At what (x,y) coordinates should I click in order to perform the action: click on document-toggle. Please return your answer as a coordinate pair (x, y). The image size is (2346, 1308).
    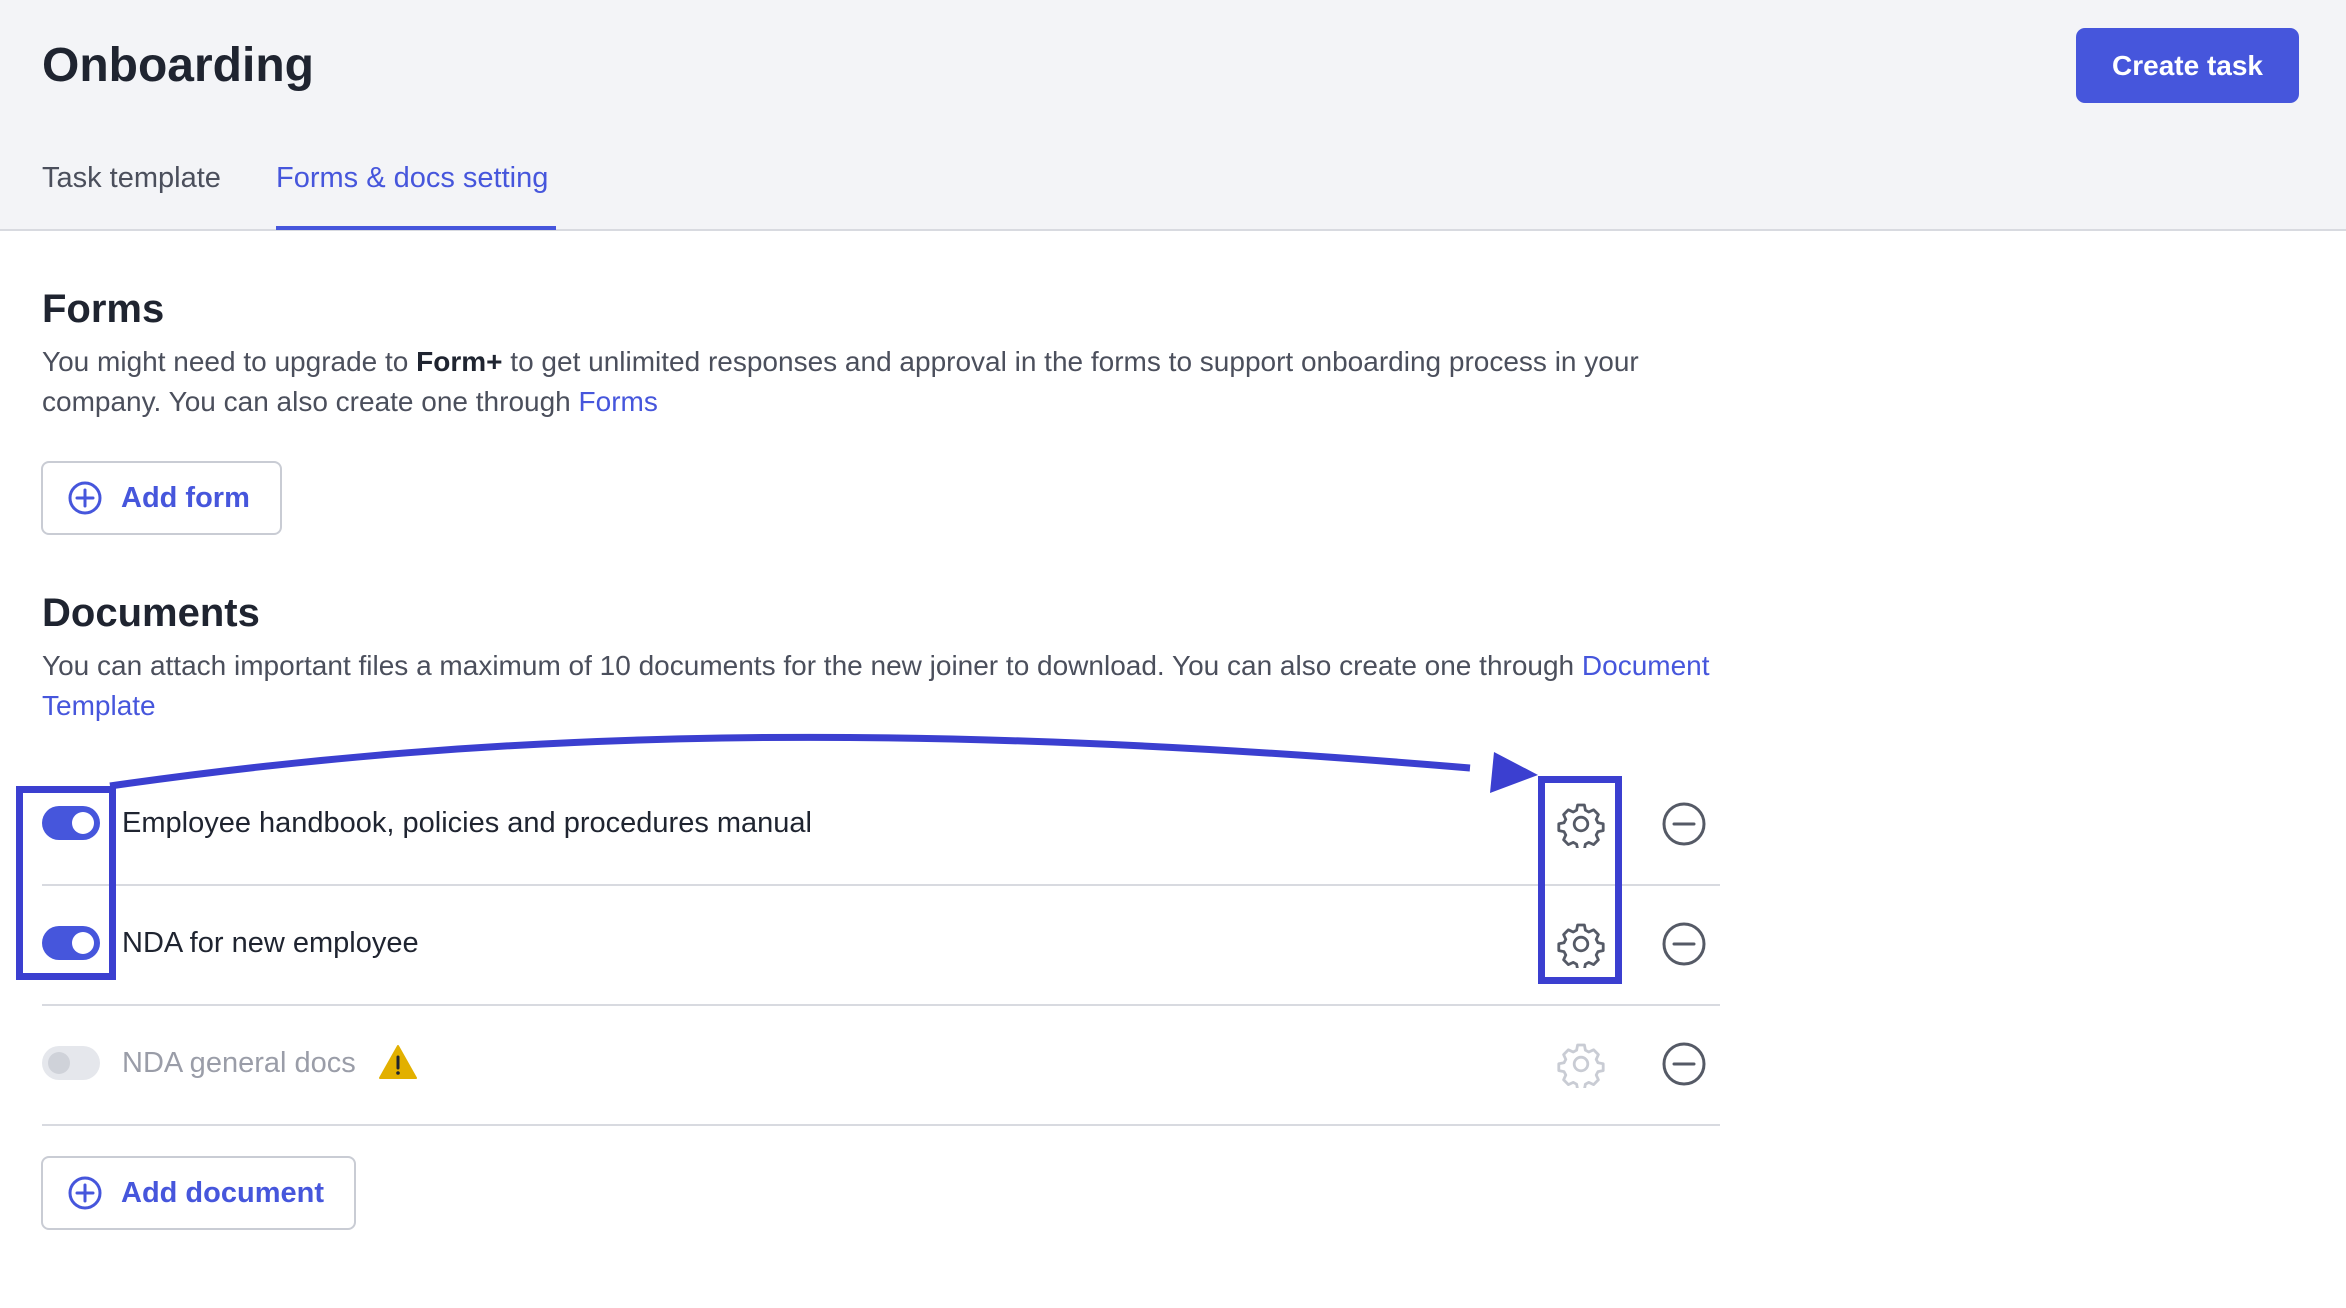
    Looking at the image, I should click on (71, 1063).